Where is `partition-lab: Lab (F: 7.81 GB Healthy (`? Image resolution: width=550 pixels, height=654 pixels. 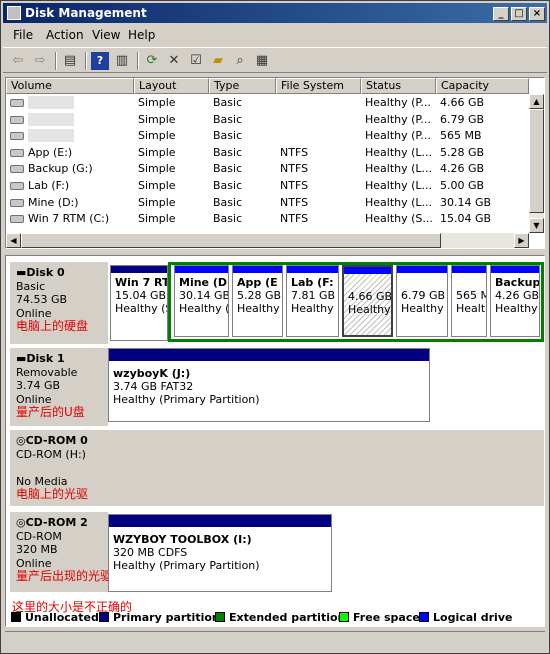 partition-lab: Lab (F: 7.81 GB Healthy ( is located at coordinates (312, 301).